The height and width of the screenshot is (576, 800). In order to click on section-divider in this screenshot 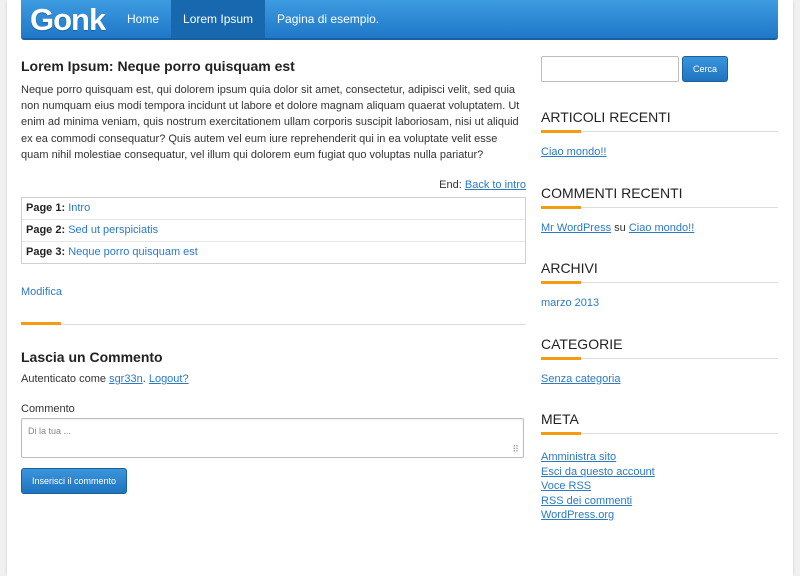, I will do `click(273, 324)`.